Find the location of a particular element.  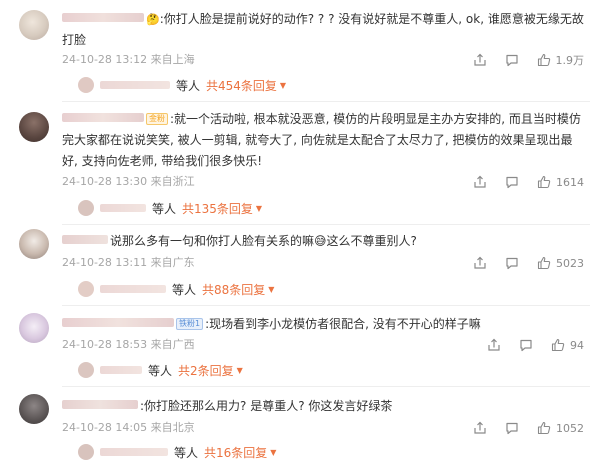

like-button: 1614 is located at coordinates (560, 182).